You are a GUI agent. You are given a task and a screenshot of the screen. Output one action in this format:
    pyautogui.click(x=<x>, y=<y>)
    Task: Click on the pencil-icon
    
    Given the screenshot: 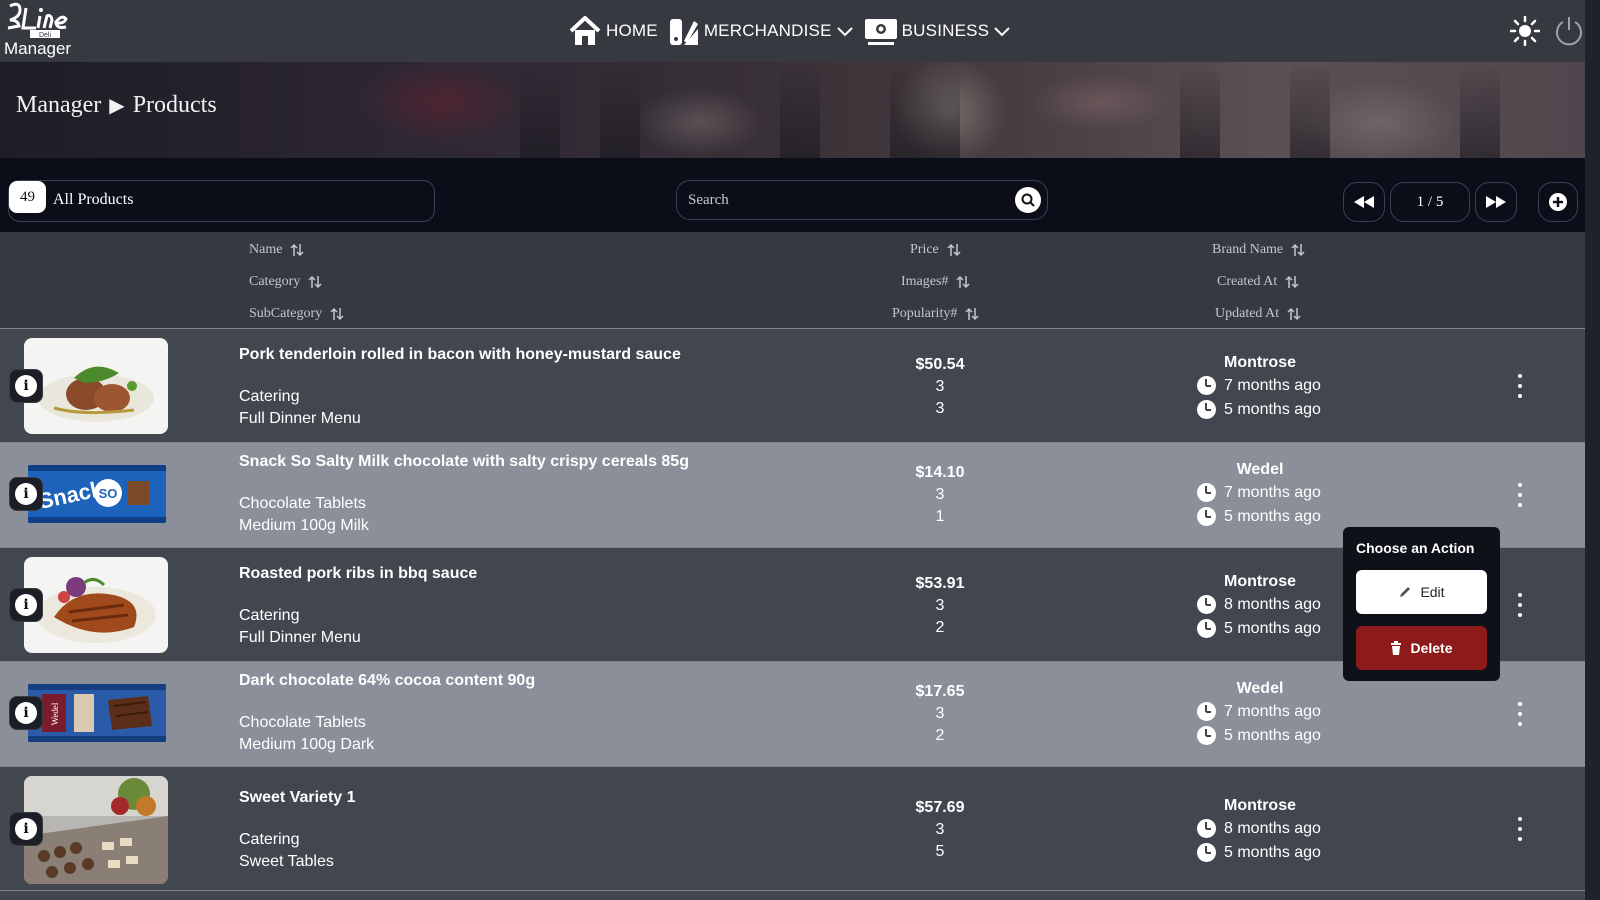 What is the action you would take?
    pyautogui.click(x=1405, y=592)
    